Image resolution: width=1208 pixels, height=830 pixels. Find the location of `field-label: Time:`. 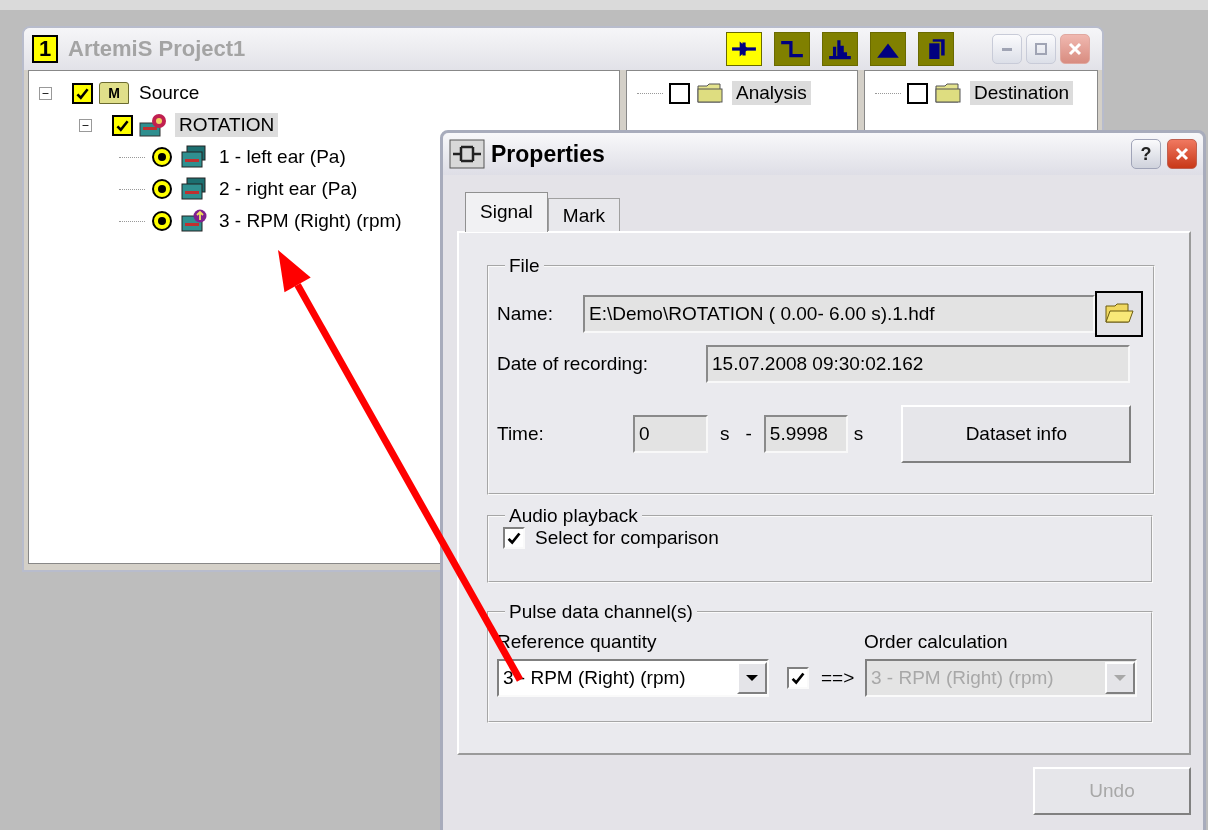

field-label: Time: is located at coordinates (521, 434).